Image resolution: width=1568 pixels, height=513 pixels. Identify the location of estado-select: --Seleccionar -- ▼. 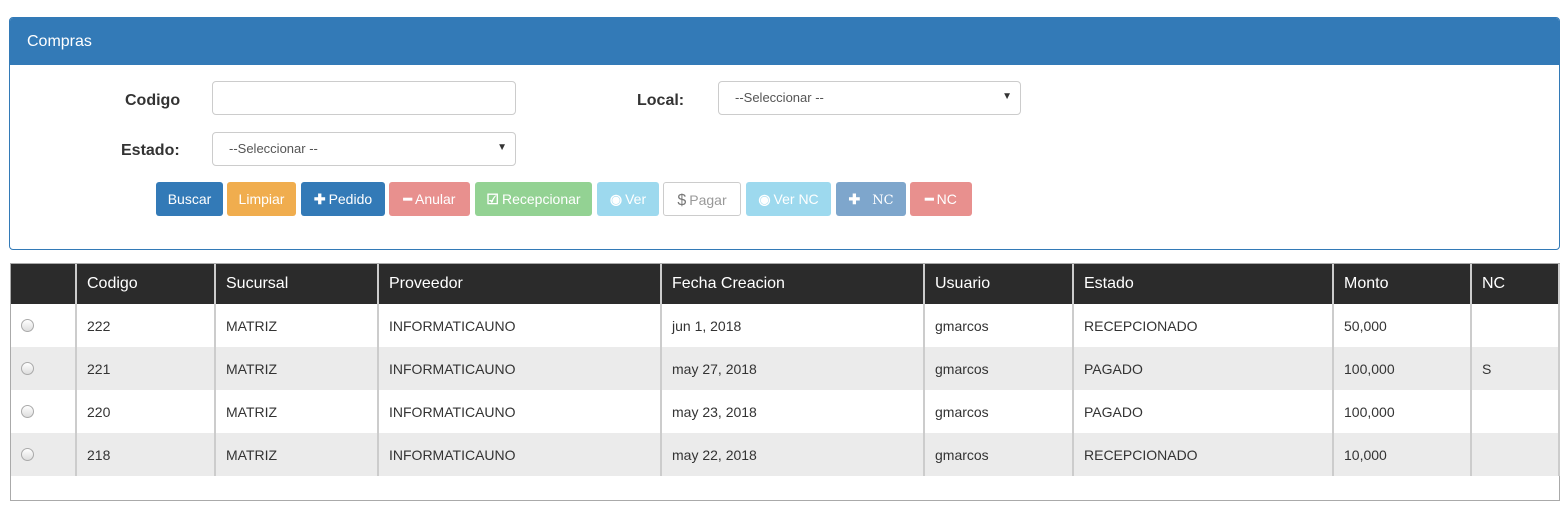
(364, 149).